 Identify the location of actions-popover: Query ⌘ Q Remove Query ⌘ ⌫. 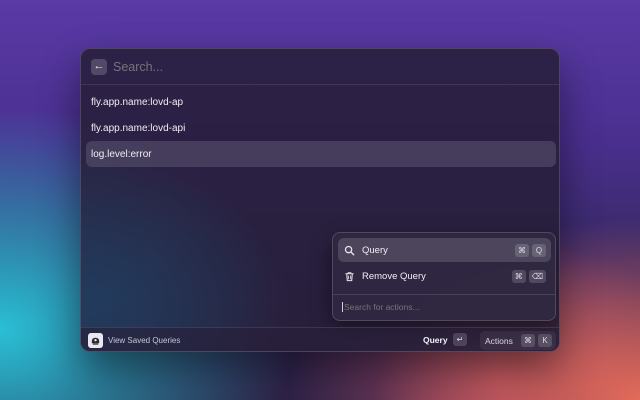
(444, 276).